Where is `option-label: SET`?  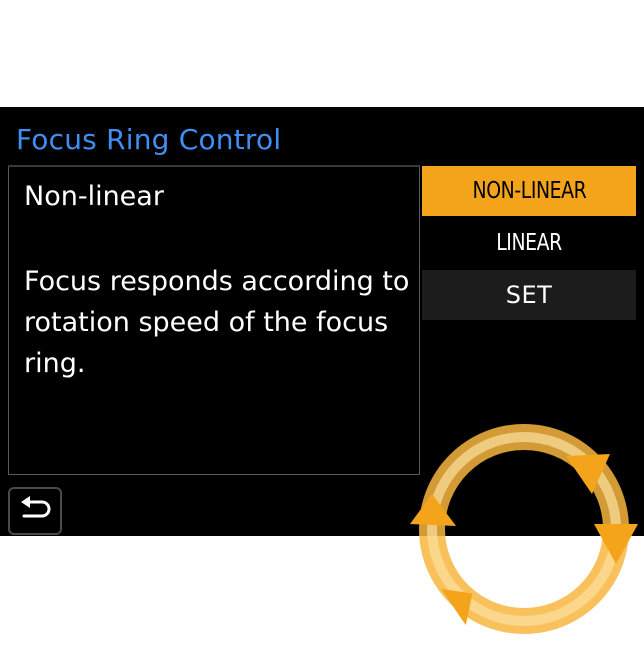
option-label: SET is located at coordinates (529, 295).